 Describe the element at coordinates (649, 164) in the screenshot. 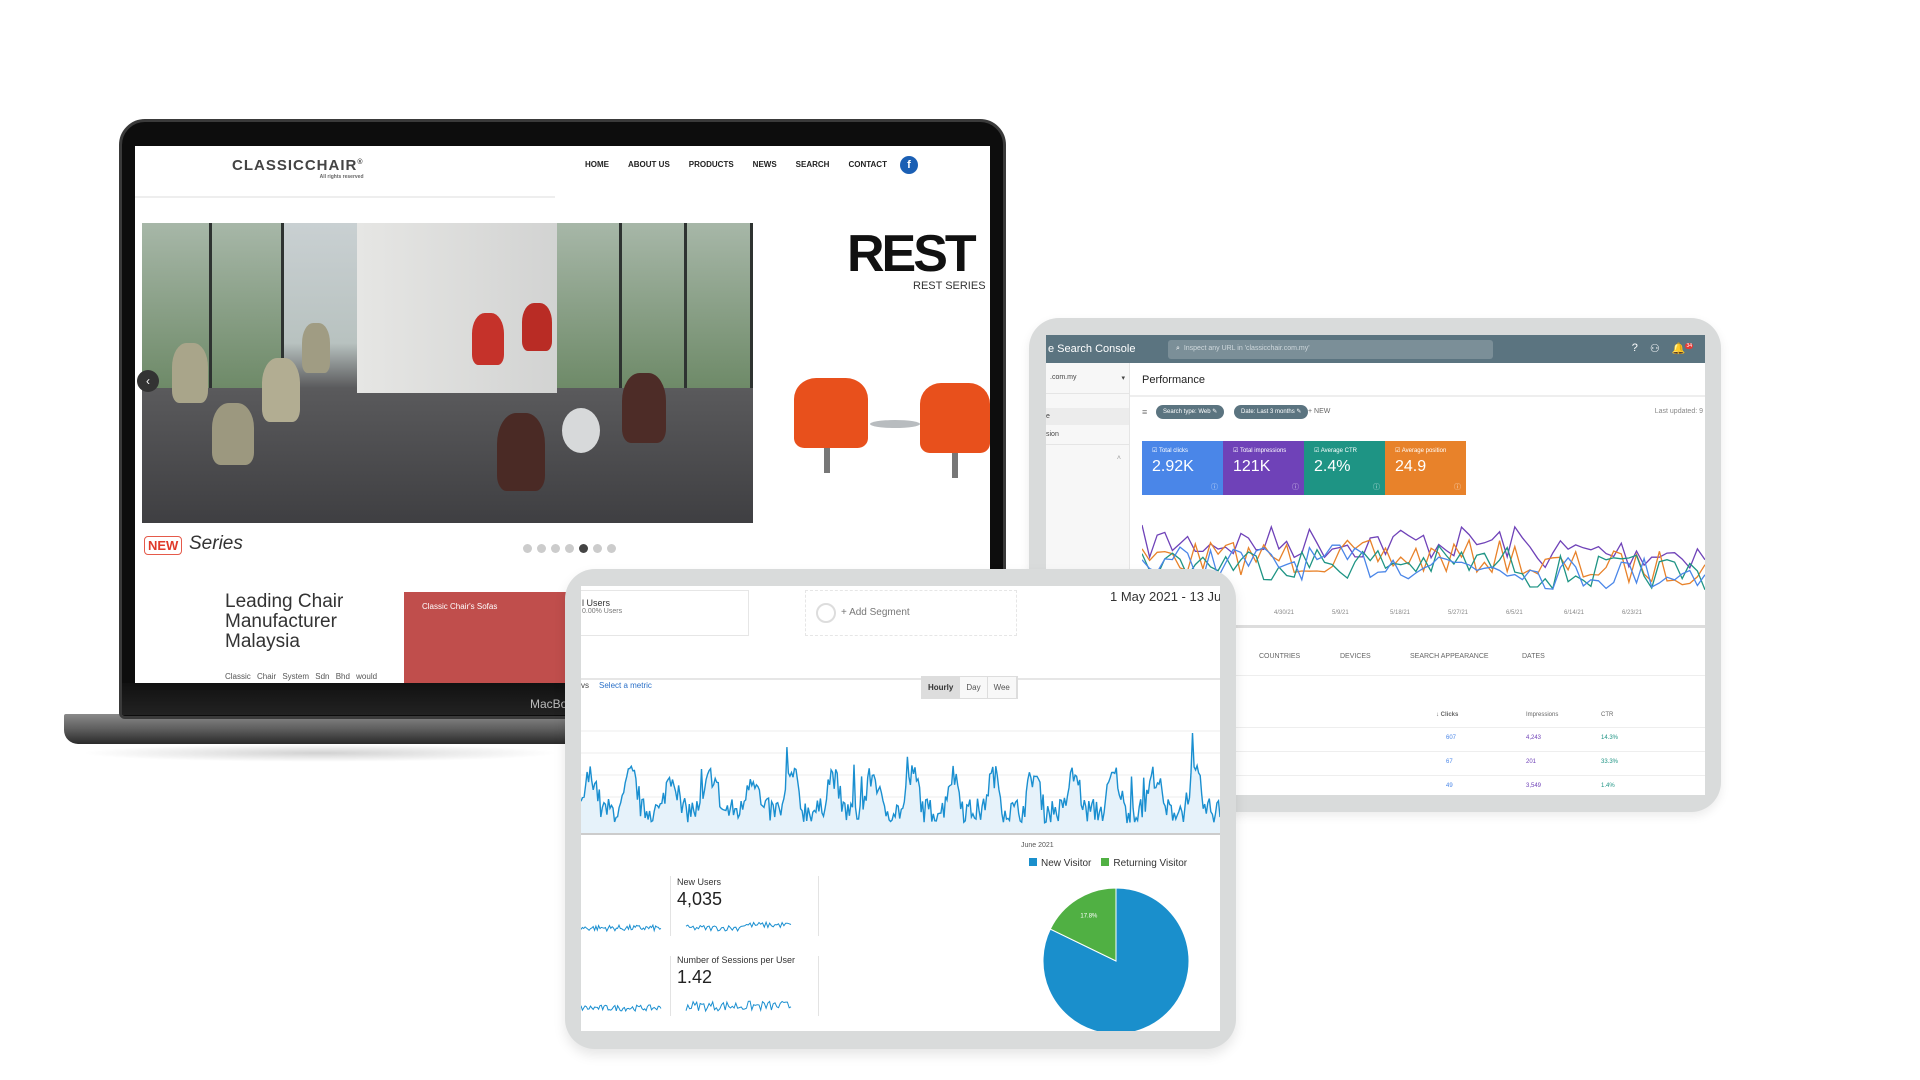

I see `nav-about: ABOUT US` at that location.